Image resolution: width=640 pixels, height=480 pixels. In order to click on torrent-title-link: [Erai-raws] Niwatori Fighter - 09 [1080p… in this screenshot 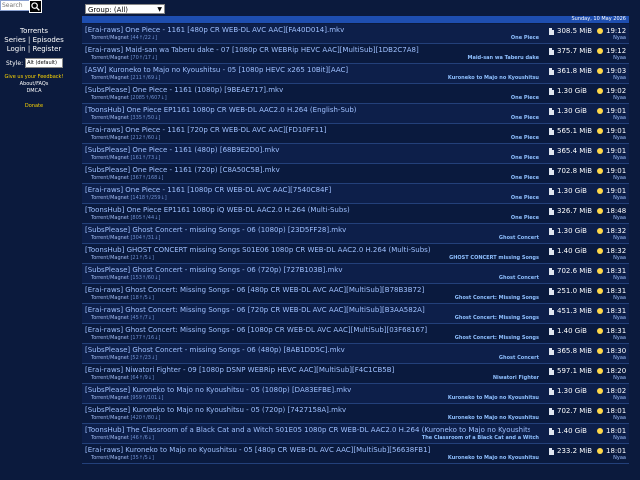, I will do `click(307, 370)`.